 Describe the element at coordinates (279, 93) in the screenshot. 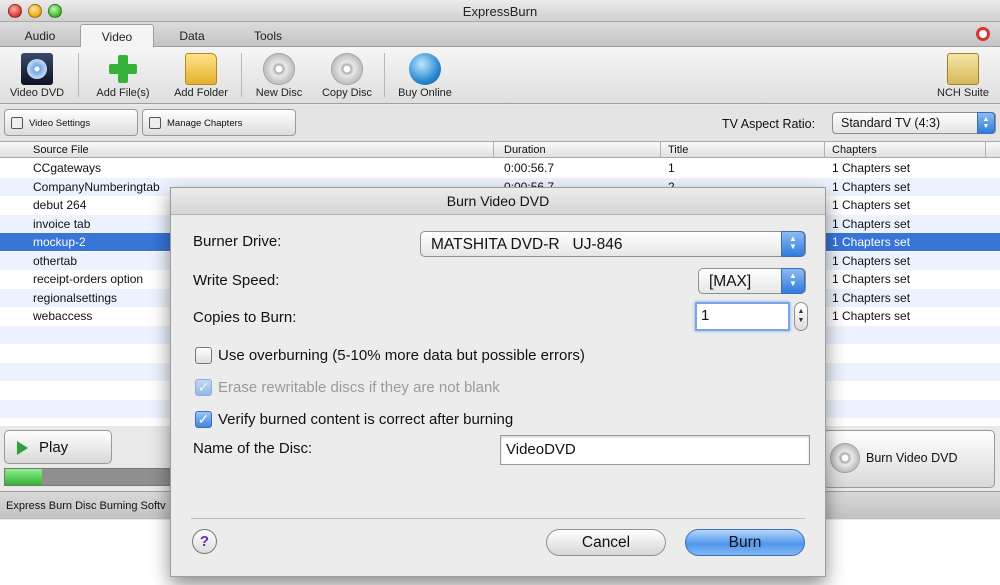

I see `new-disc-label: New Disc` at that location.